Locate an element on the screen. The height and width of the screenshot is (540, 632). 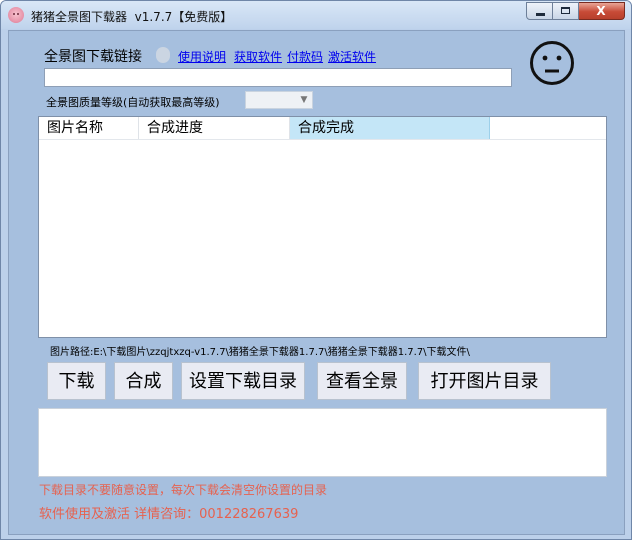
list-header: 图片名称 合成进度 合成完成 is located at coordinates (322, 128).